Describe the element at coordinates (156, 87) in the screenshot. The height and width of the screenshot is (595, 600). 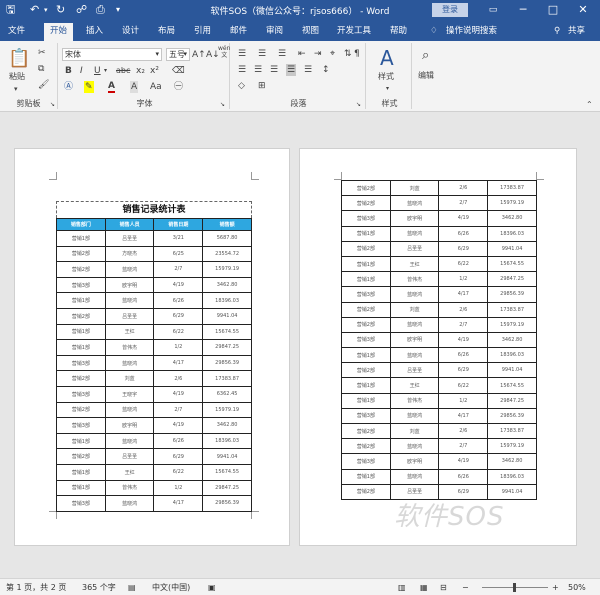
I see `change-case-icon: Aa` at that location.